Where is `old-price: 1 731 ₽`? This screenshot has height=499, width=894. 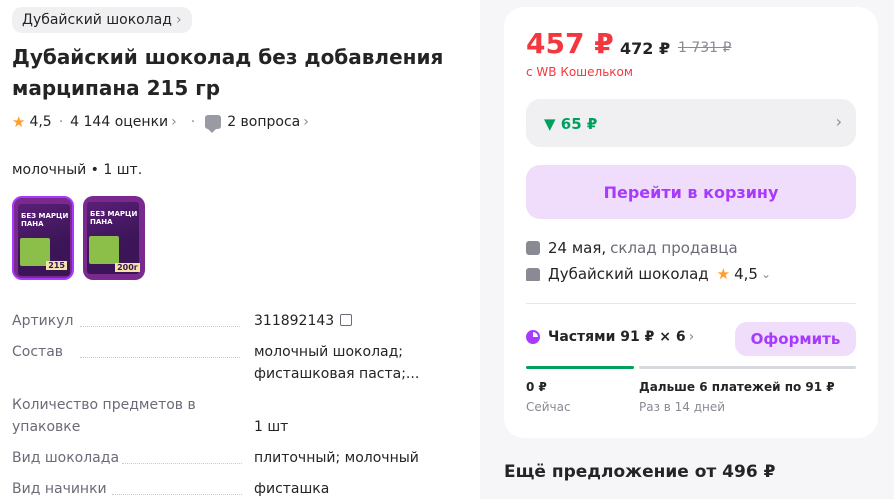 old-price: 1 731 ₽ is located at coordinates (705, 48).